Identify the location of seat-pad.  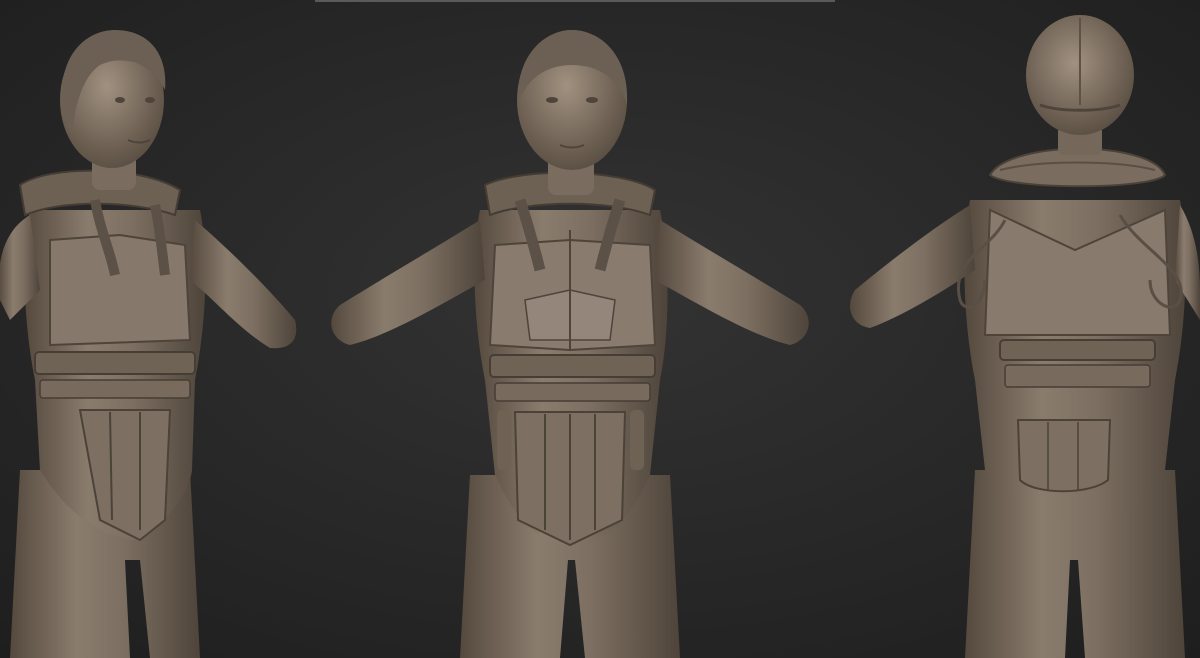
(1064, 456).